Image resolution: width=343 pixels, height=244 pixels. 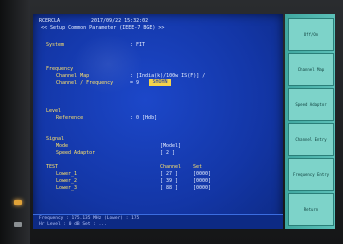 I want to click on system-label: System, so click(x=55, y=45).